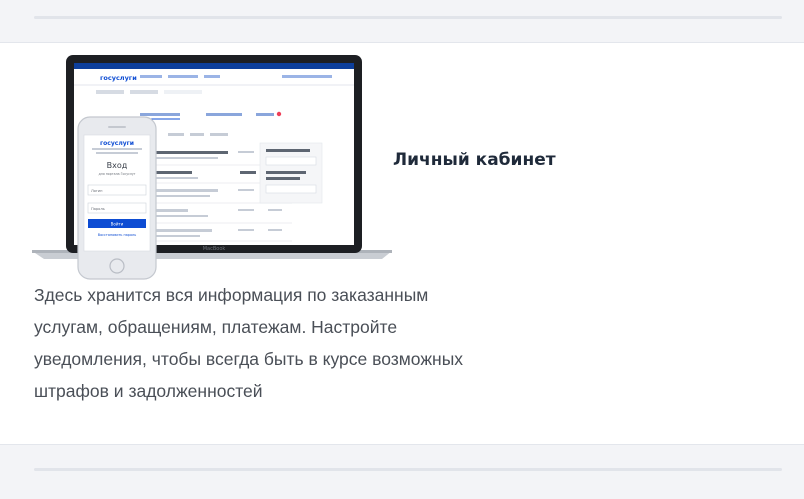  What do you see at coordinates (98, 209) in the screenshot?
I see `phone-password-field: Пароль` at bounding box center [98, 209].